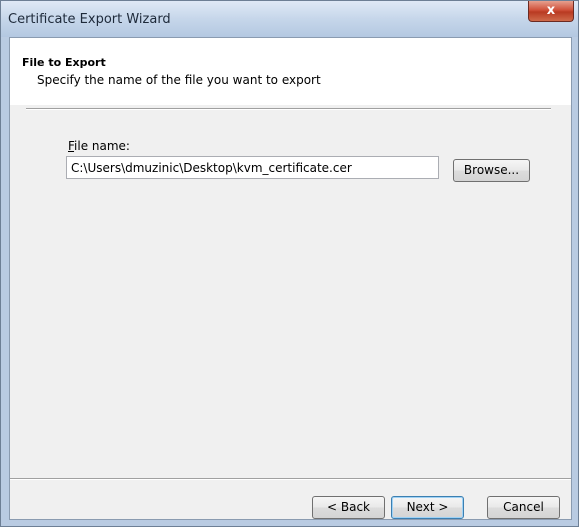  What do you see at coordinates (102, 146) in the screenshot?
I see `file-name-label-text: ile name:` at bounding box center [102, 146].